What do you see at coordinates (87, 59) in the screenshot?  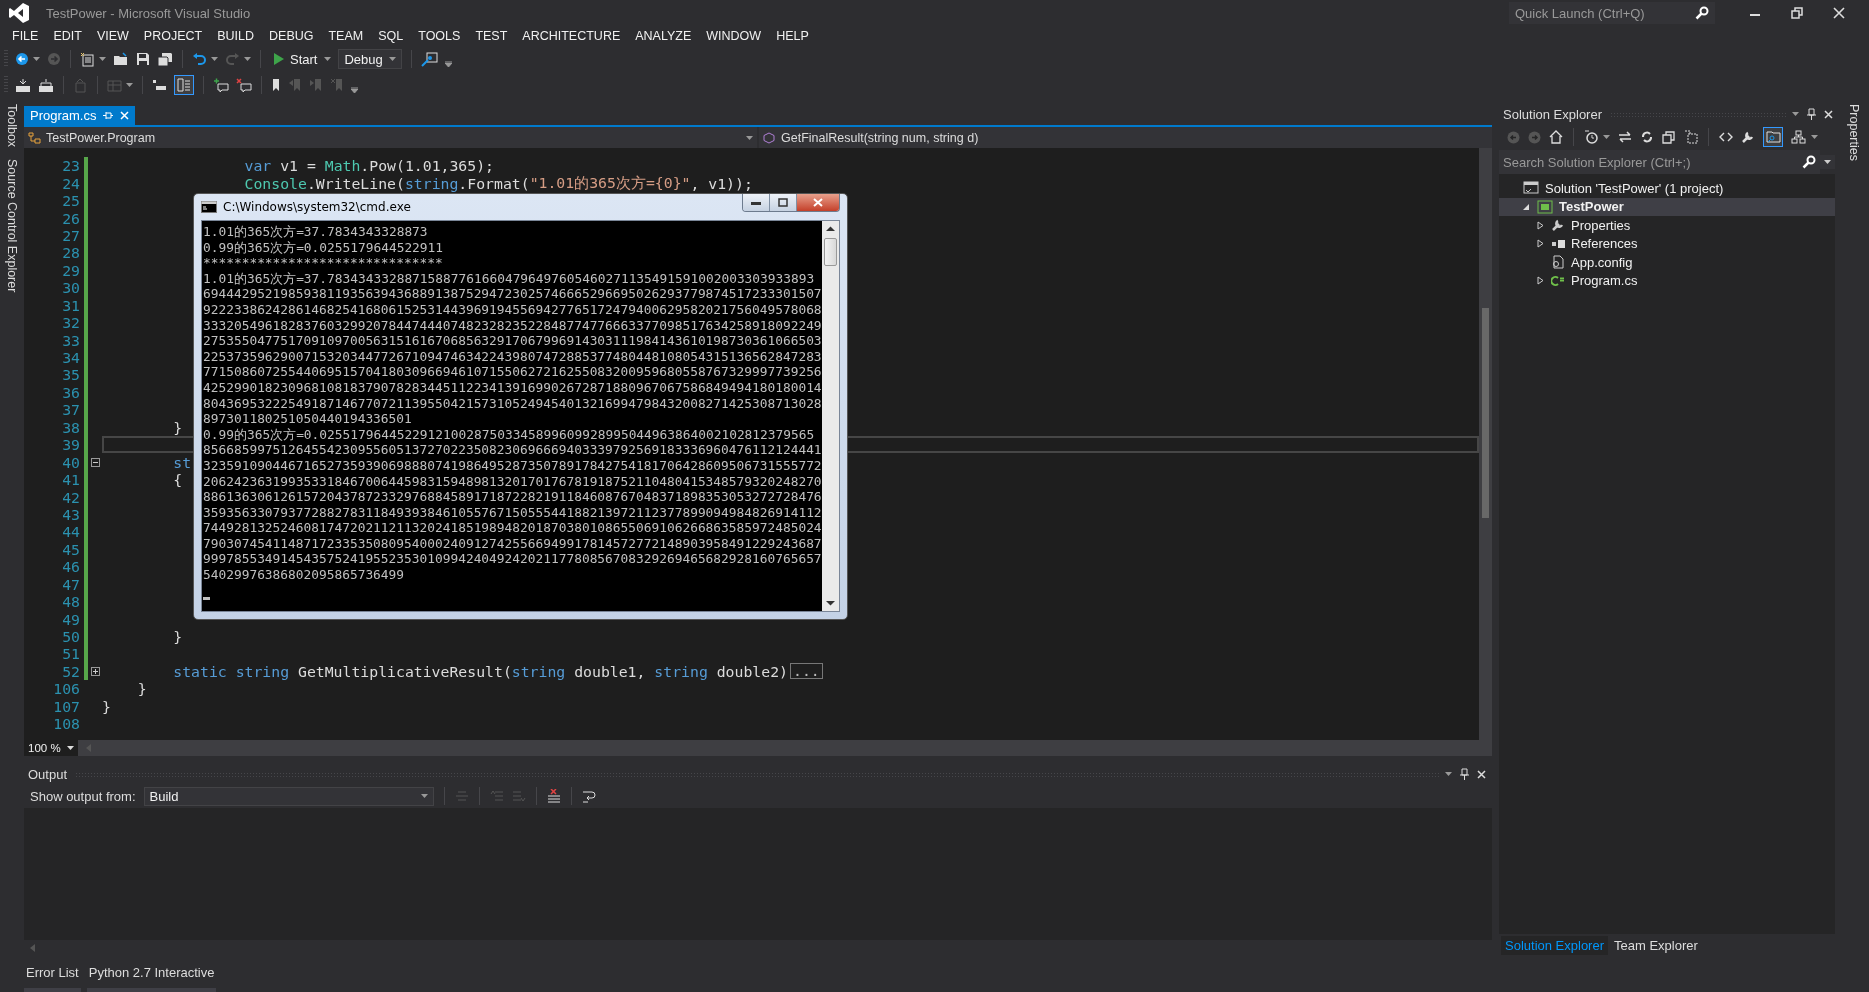 I see `new-project-icon` at bounding box center [87, 59].